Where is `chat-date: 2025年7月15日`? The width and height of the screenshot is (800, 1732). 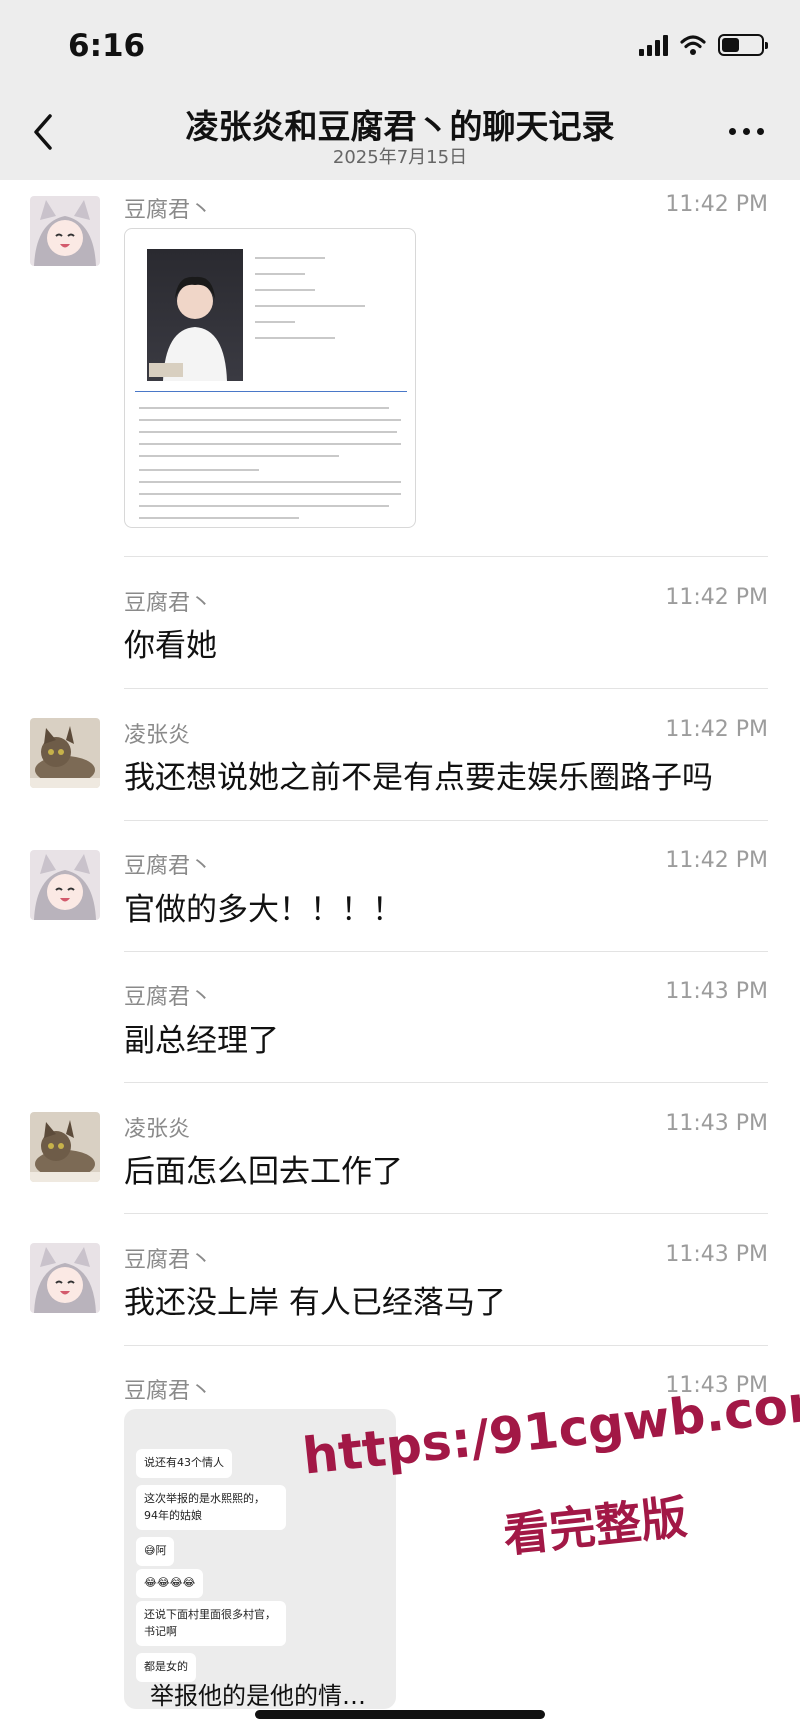 chat-date: 2025年7月15日 is located at coordinates (400, 157).